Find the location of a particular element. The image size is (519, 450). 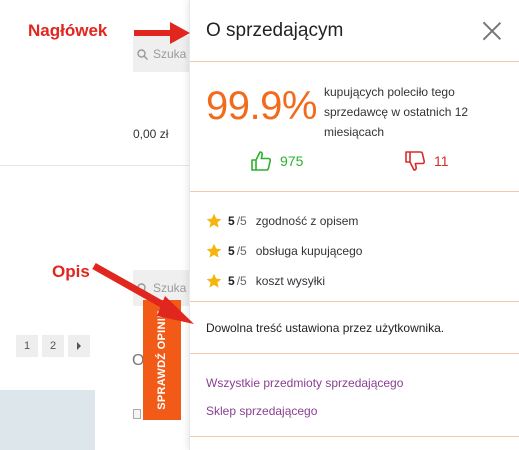

negative-reviews: 11 is located at coordinates (426, 161).